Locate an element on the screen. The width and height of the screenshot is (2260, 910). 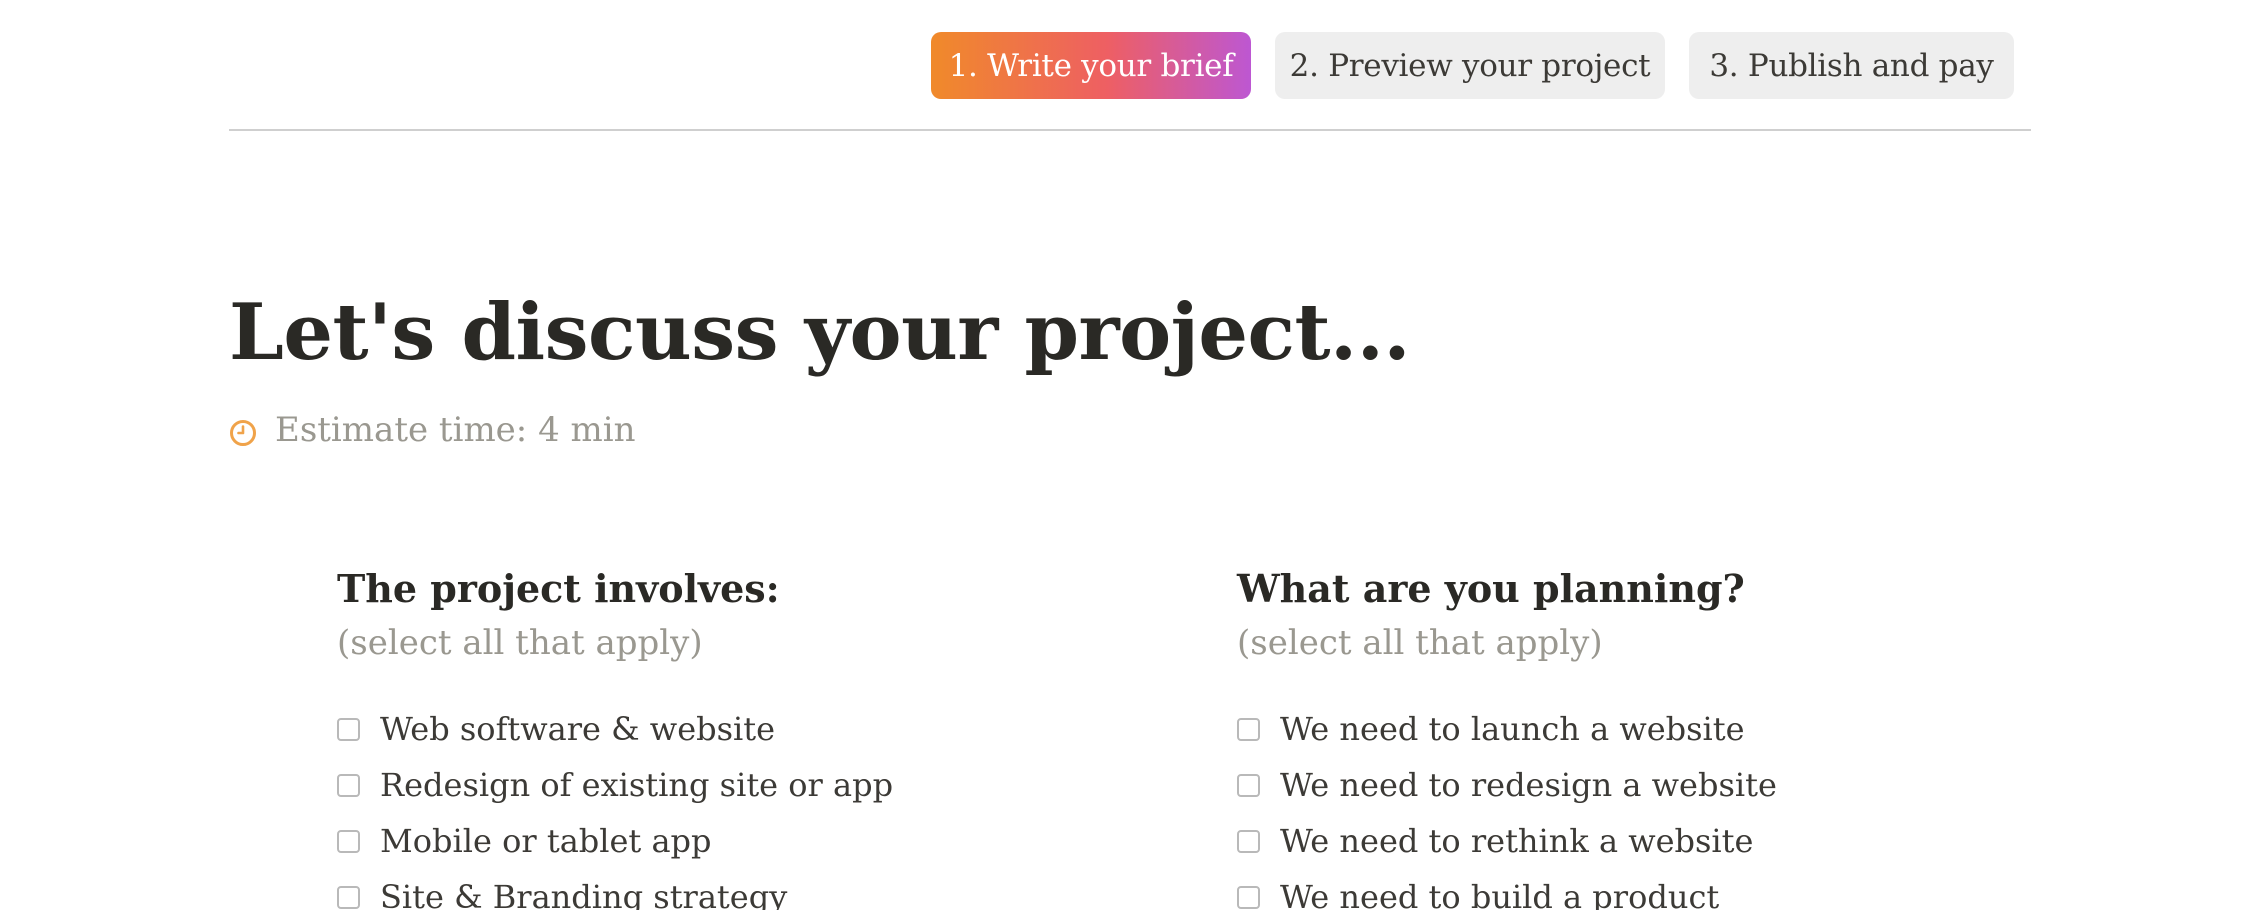
checkbox-label: Web software & website is located at coordinates (578, 729).